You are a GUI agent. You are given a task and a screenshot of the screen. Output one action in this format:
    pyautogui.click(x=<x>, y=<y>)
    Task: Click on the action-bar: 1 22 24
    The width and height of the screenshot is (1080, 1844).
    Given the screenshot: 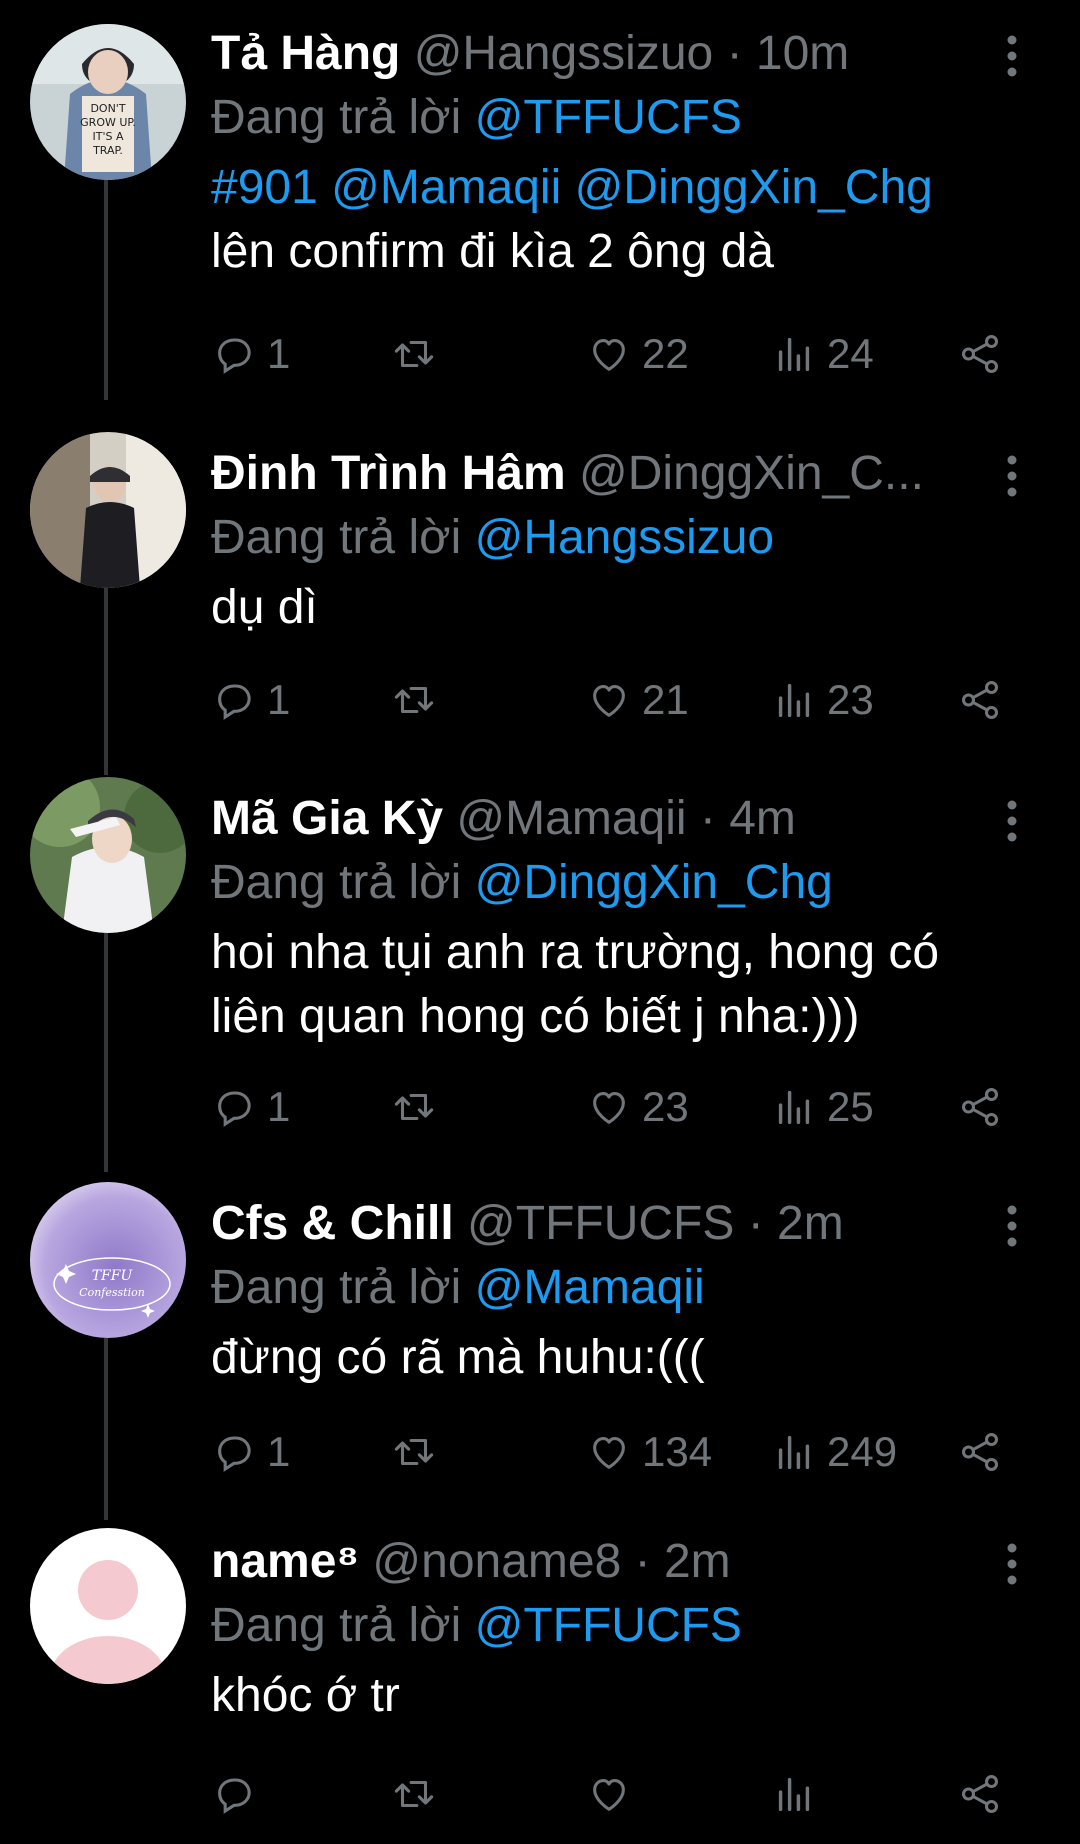 What is the action you would take?
    pyautogui.click(x=611, y=354)
    